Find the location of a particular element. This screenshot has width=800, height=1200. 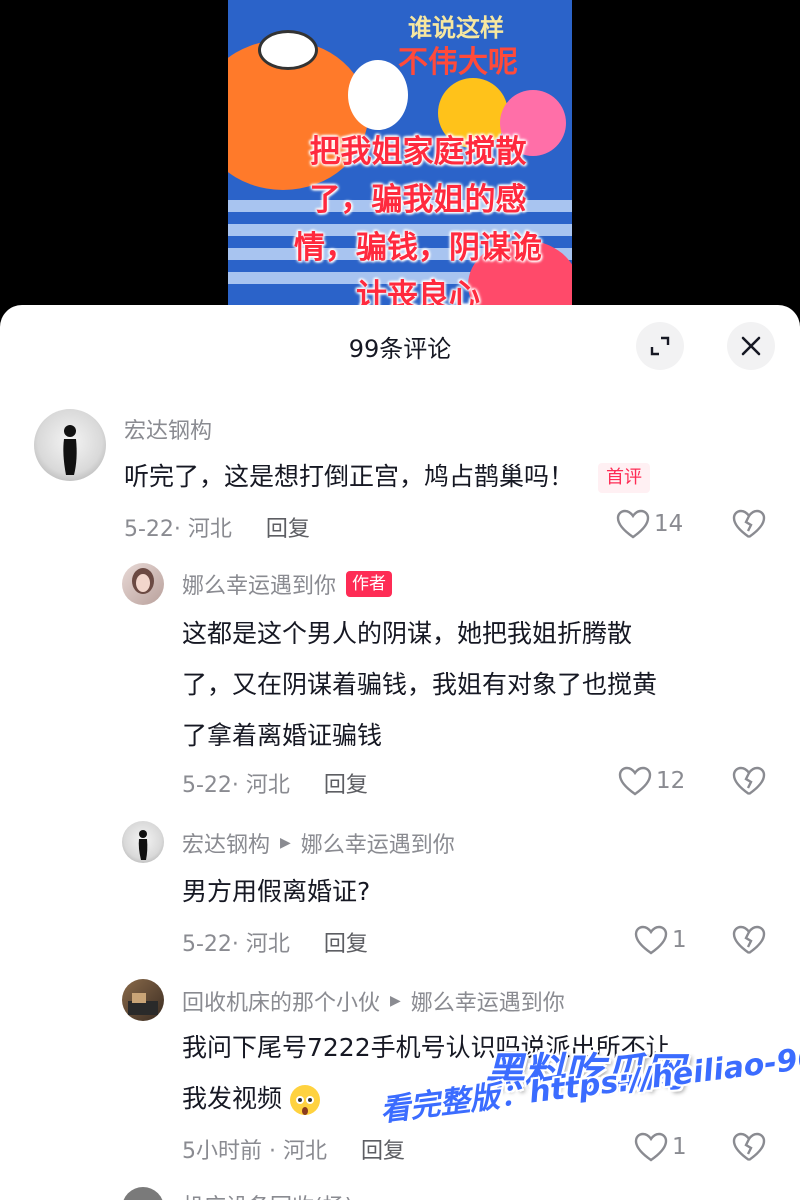

comment-line: 了拿着离婚证骗钱 is located at coordinates (282, 735).